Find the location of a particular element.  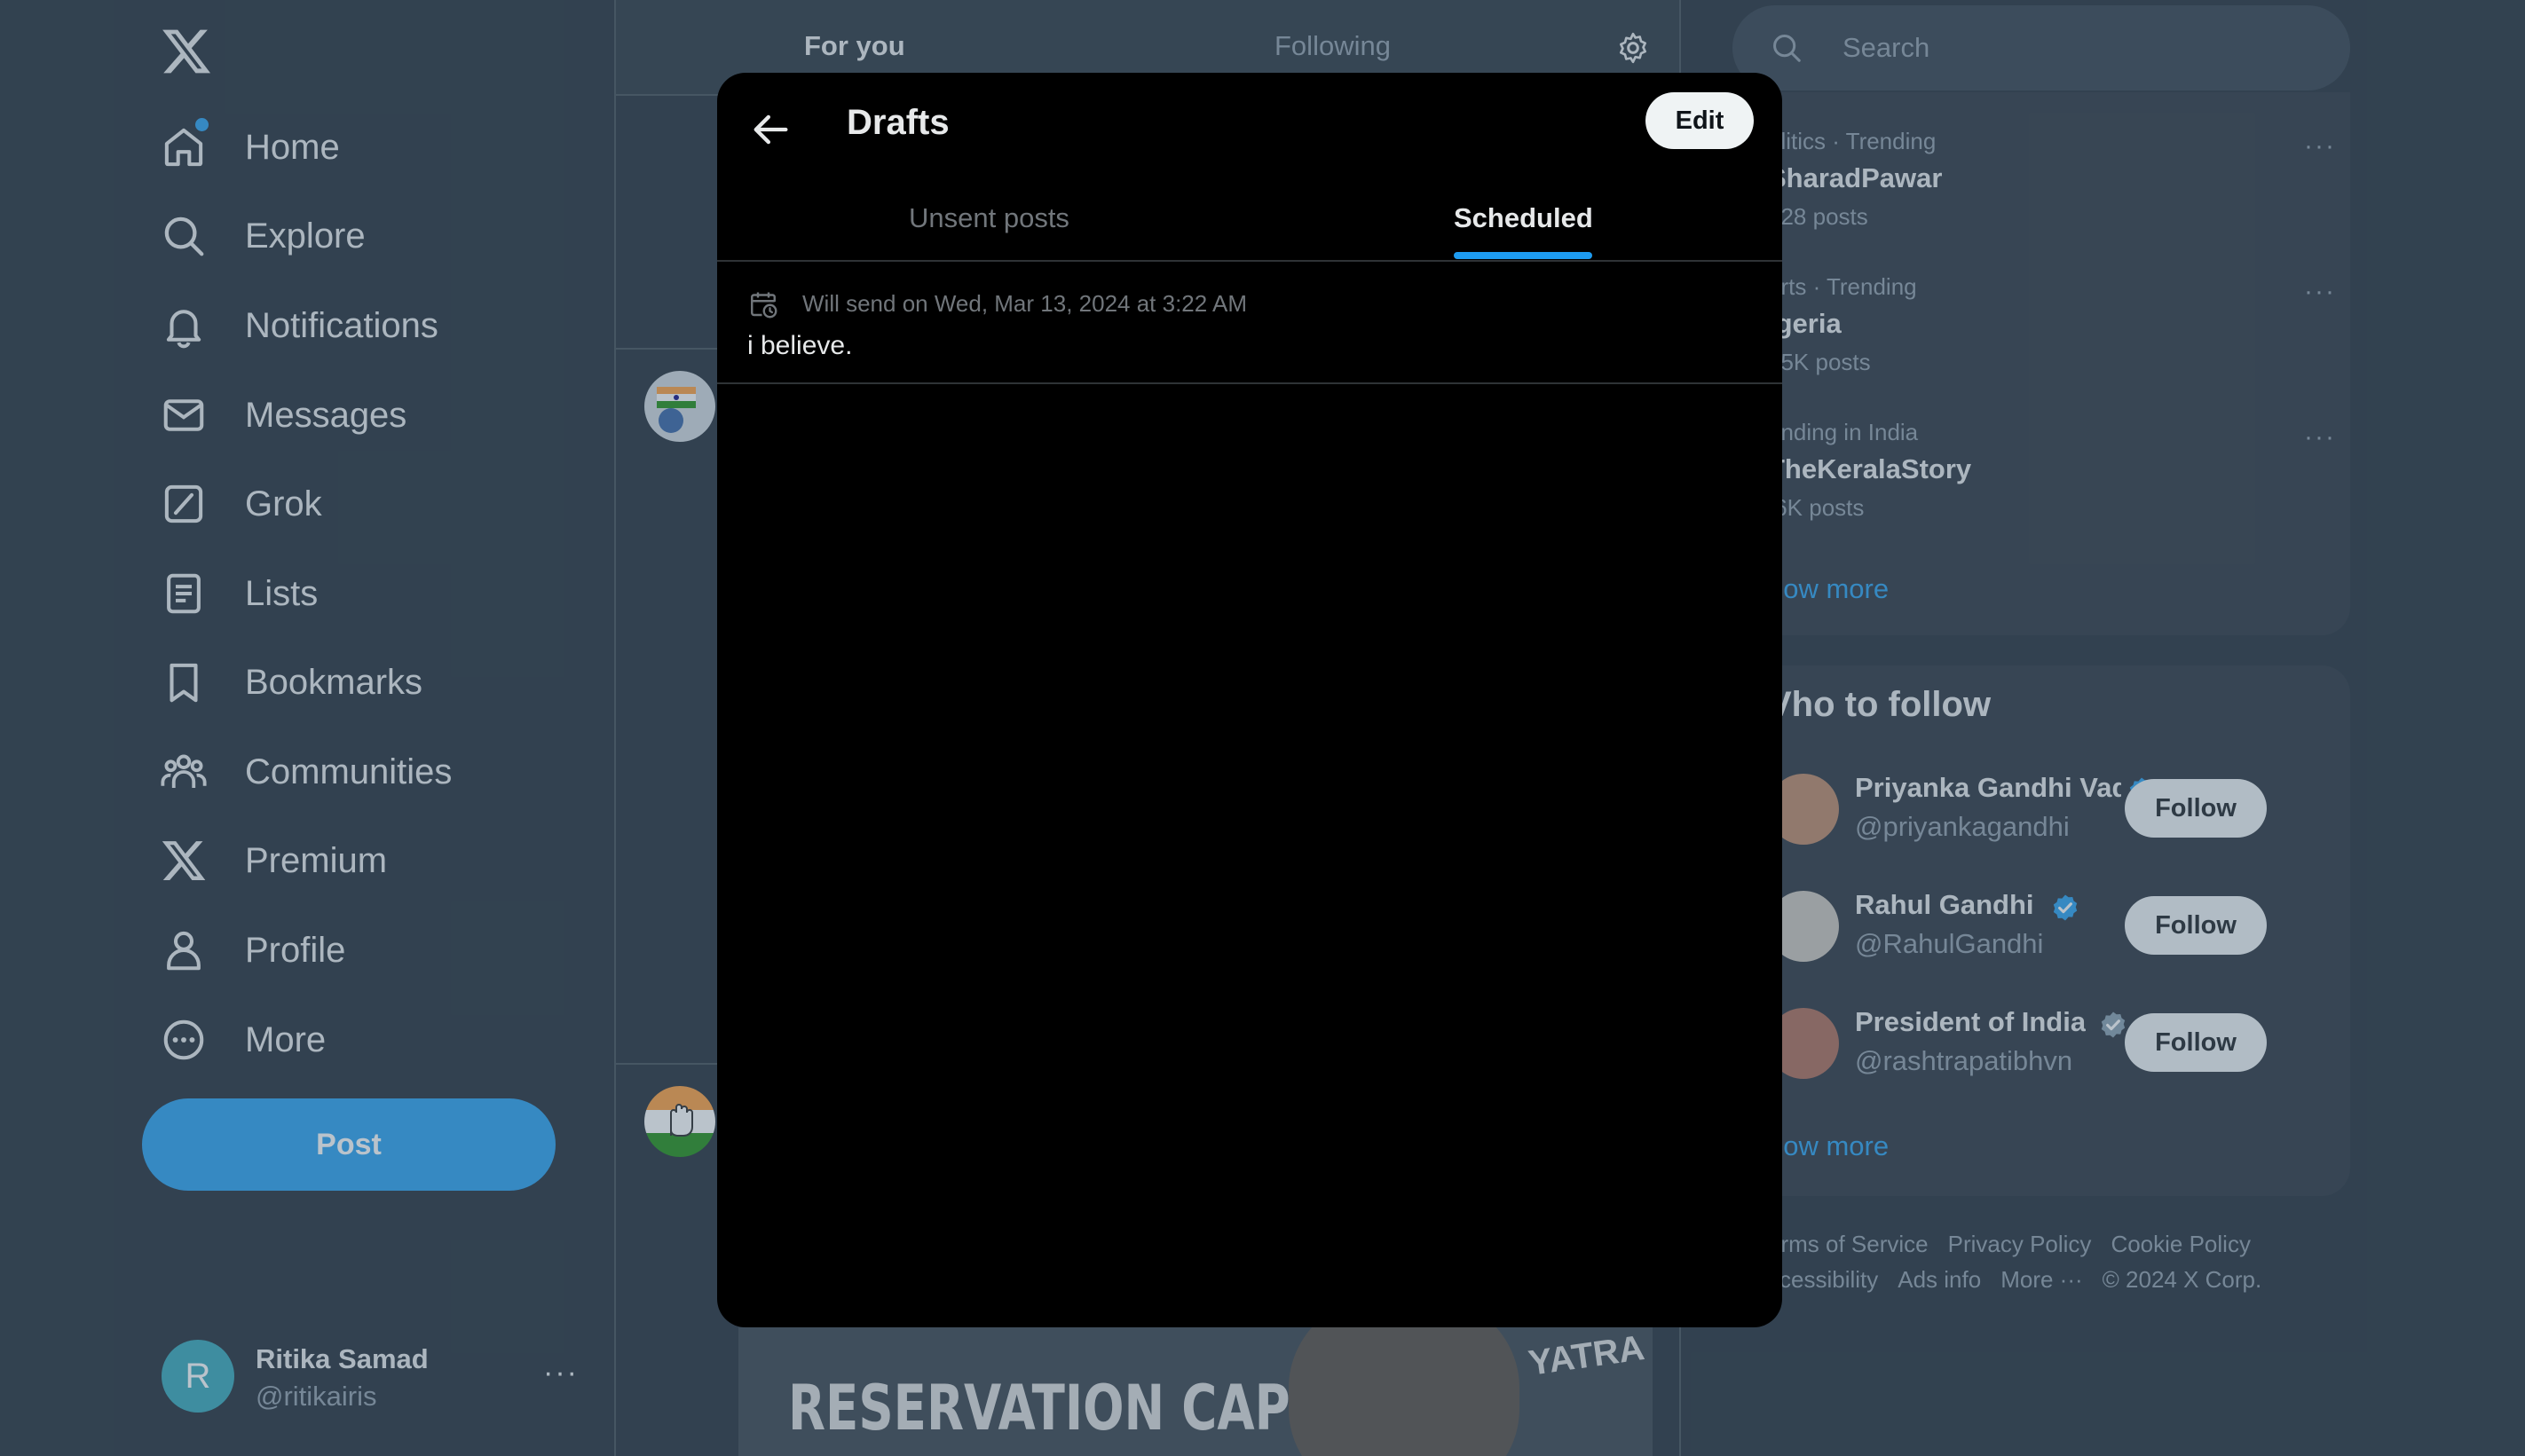

calendar-clock-icon is located at coordinates (763, 304).